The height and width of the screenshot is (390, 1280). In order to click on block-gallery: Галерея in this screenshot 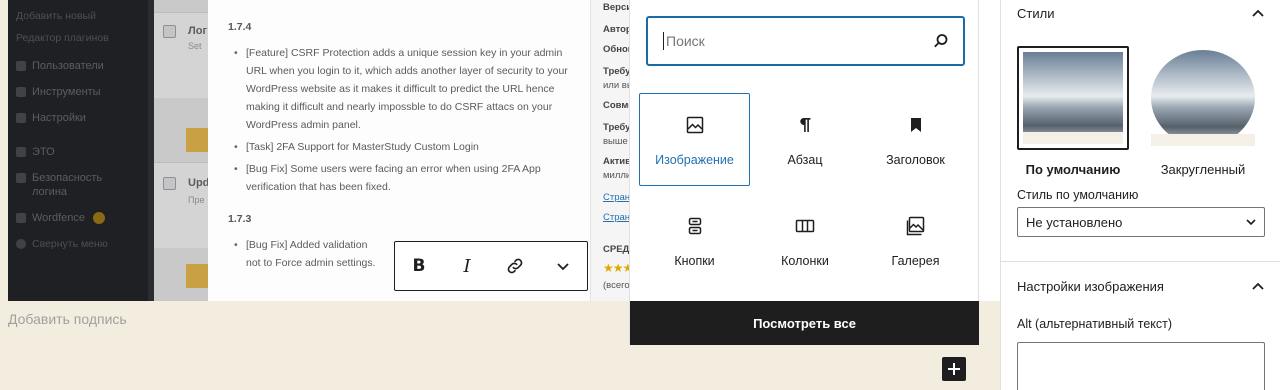, I will do `click(915, 240)`.